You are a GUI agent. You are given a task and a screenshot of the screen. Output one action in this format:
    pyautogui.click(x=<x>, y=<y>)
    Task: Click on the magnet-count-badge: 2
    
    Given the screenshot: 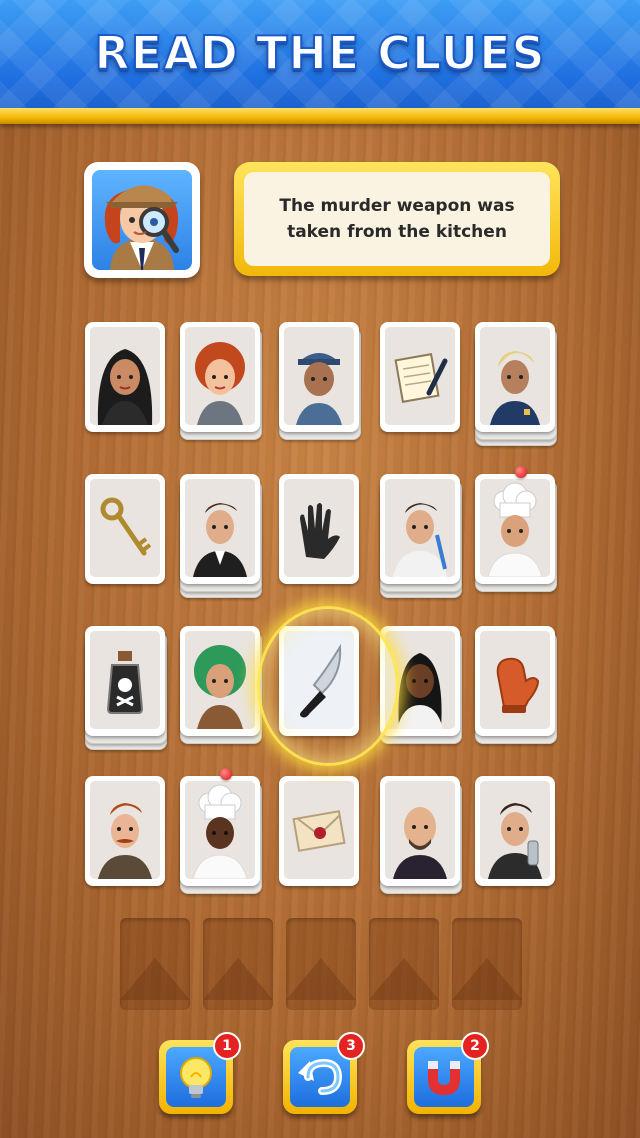 What is the action you would take?
    pyautogui.click(x=475, y=1046)
    